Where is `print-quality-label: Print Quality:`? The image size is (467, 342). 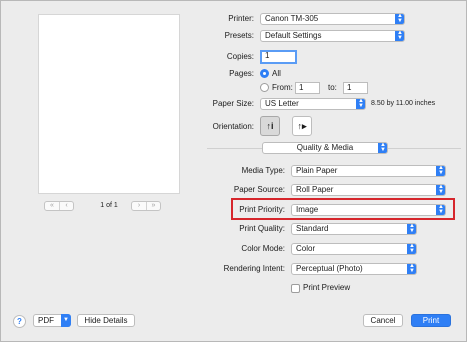
print-quality-label: Print Quality: is located at coordinates (262, 228).